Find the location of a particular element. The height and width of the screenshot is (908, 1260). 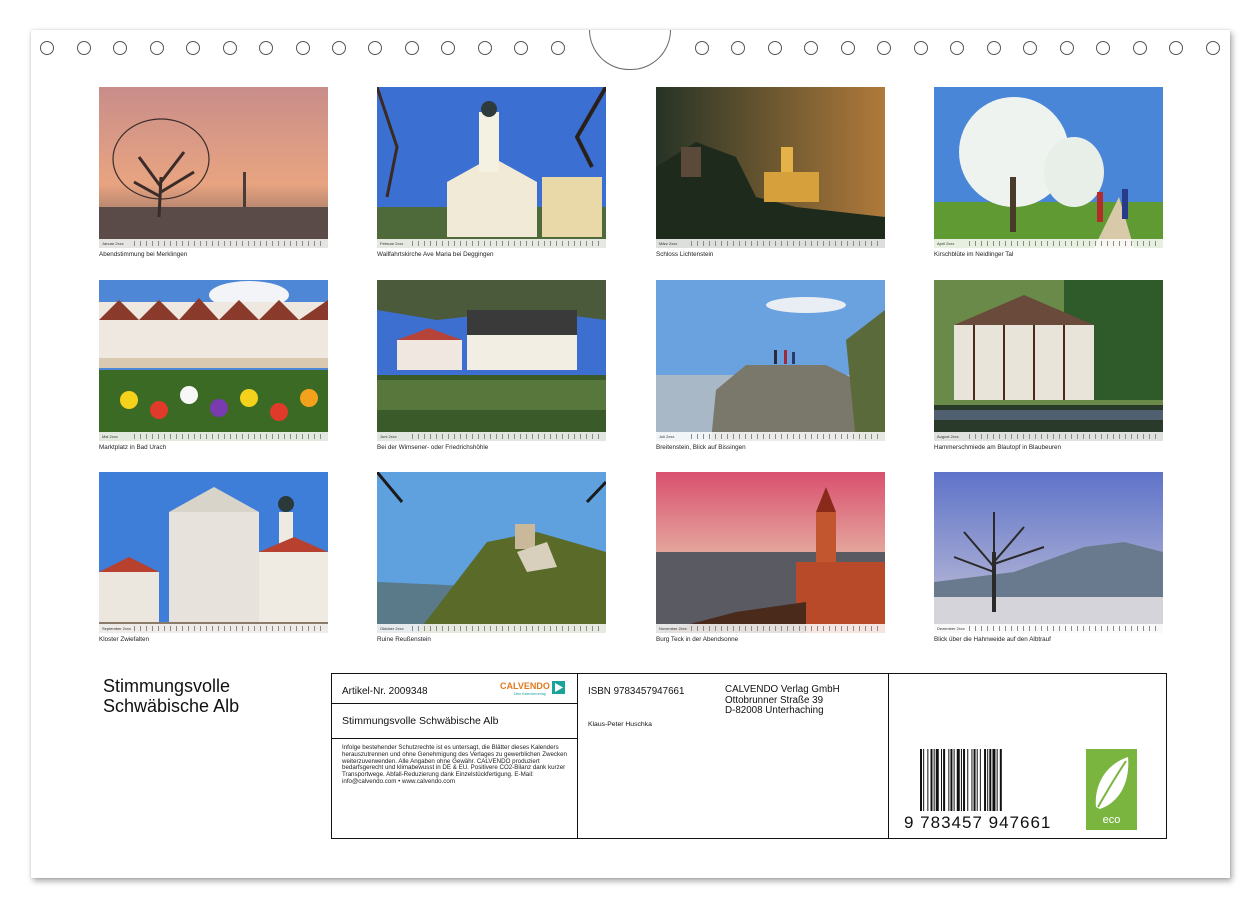

mini-calendar-month: Oktober 2xxx is located at coordinates (392, 628).